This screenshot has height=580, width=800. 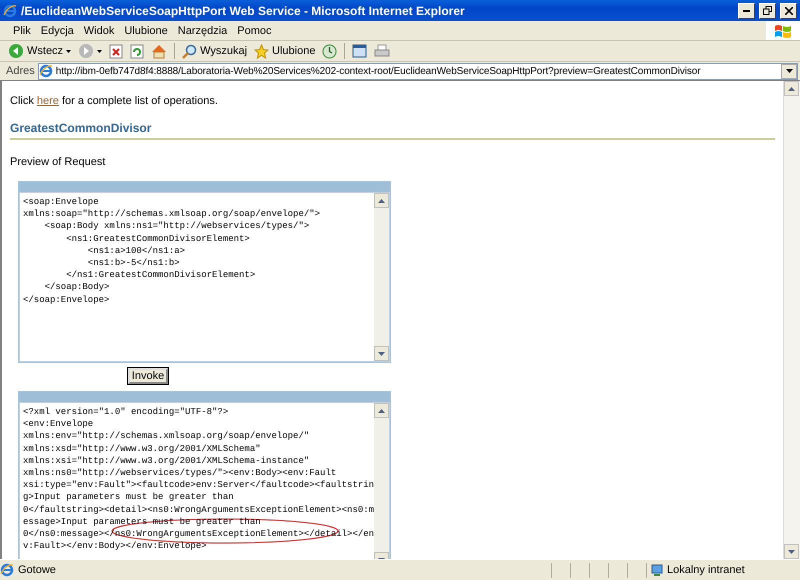 I want to click on menu-item: Pomoc, so click(x=254, y=30).